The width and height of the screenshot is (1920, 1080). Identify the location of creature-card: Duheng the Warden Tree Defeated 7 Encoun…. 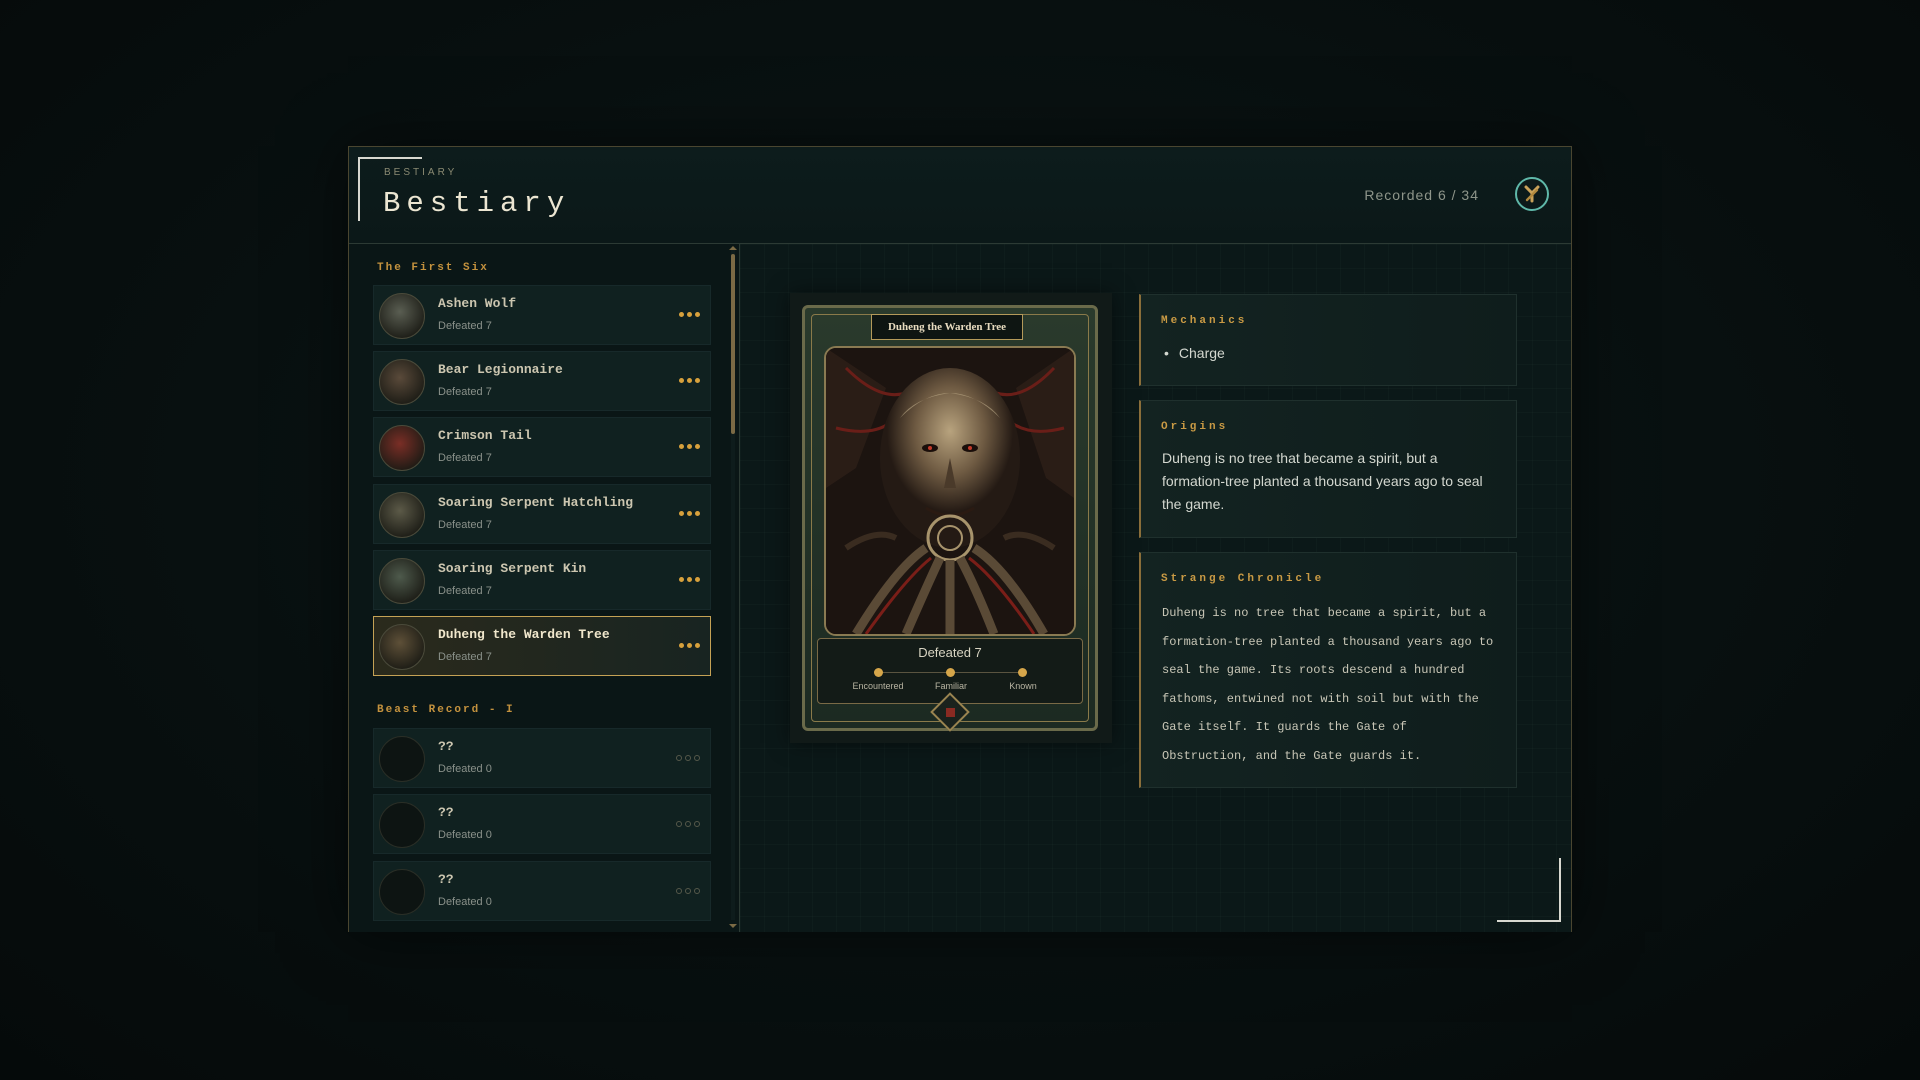
(951, 518).